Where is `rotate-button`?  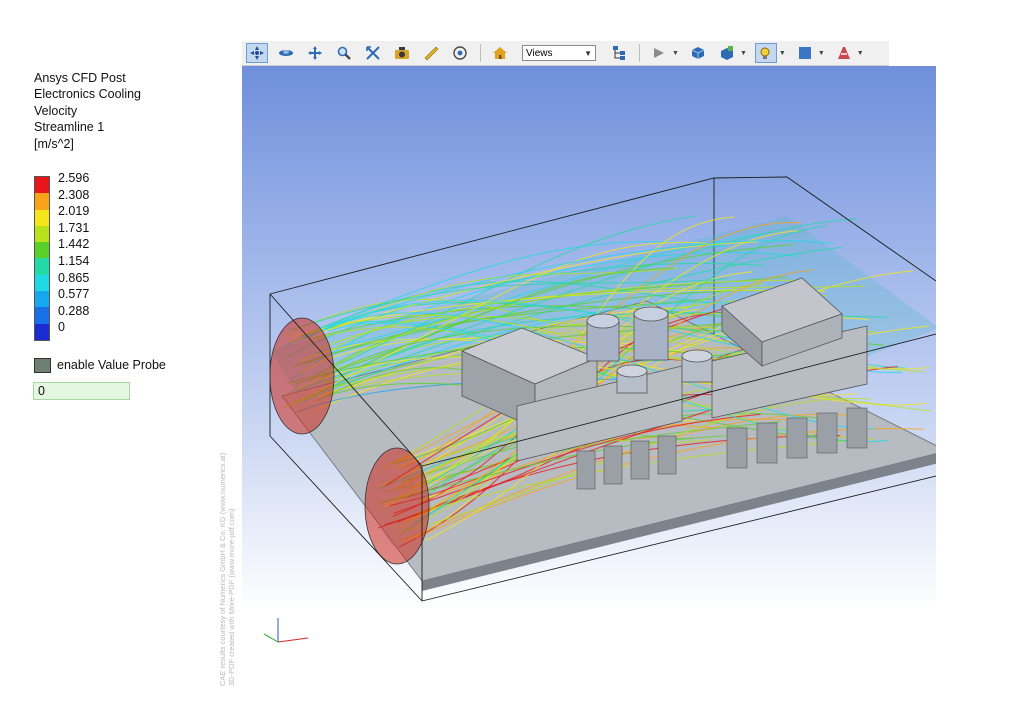 rotate-button is located at coordinates (286, 53).